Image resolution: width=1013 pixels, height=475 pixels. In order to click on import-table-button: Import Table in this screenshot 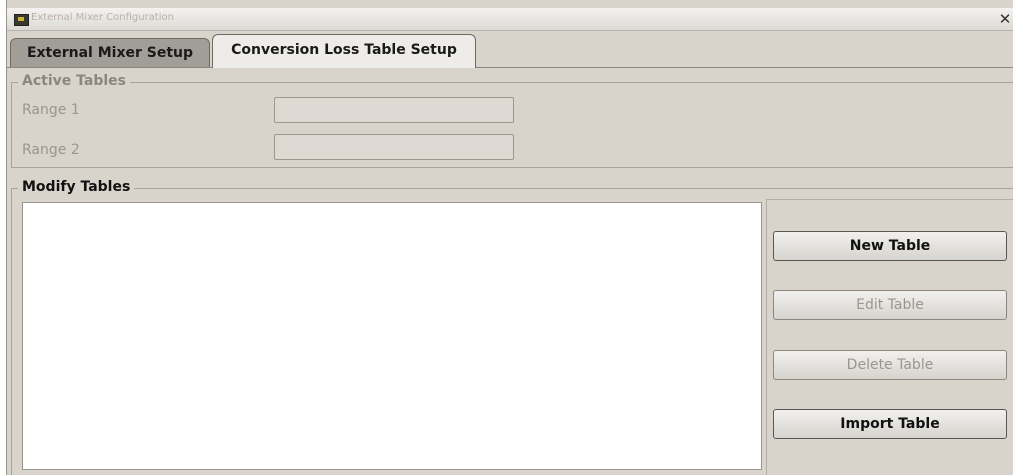, I will do `click(890, 424)`.